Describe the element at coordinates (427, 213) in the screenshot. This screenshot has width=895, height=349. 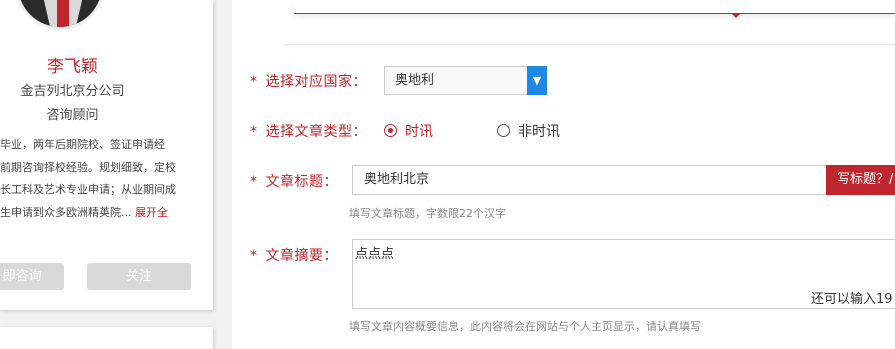
I see `title-hint: 填写文章标题，字数限22个汉字` at that location.